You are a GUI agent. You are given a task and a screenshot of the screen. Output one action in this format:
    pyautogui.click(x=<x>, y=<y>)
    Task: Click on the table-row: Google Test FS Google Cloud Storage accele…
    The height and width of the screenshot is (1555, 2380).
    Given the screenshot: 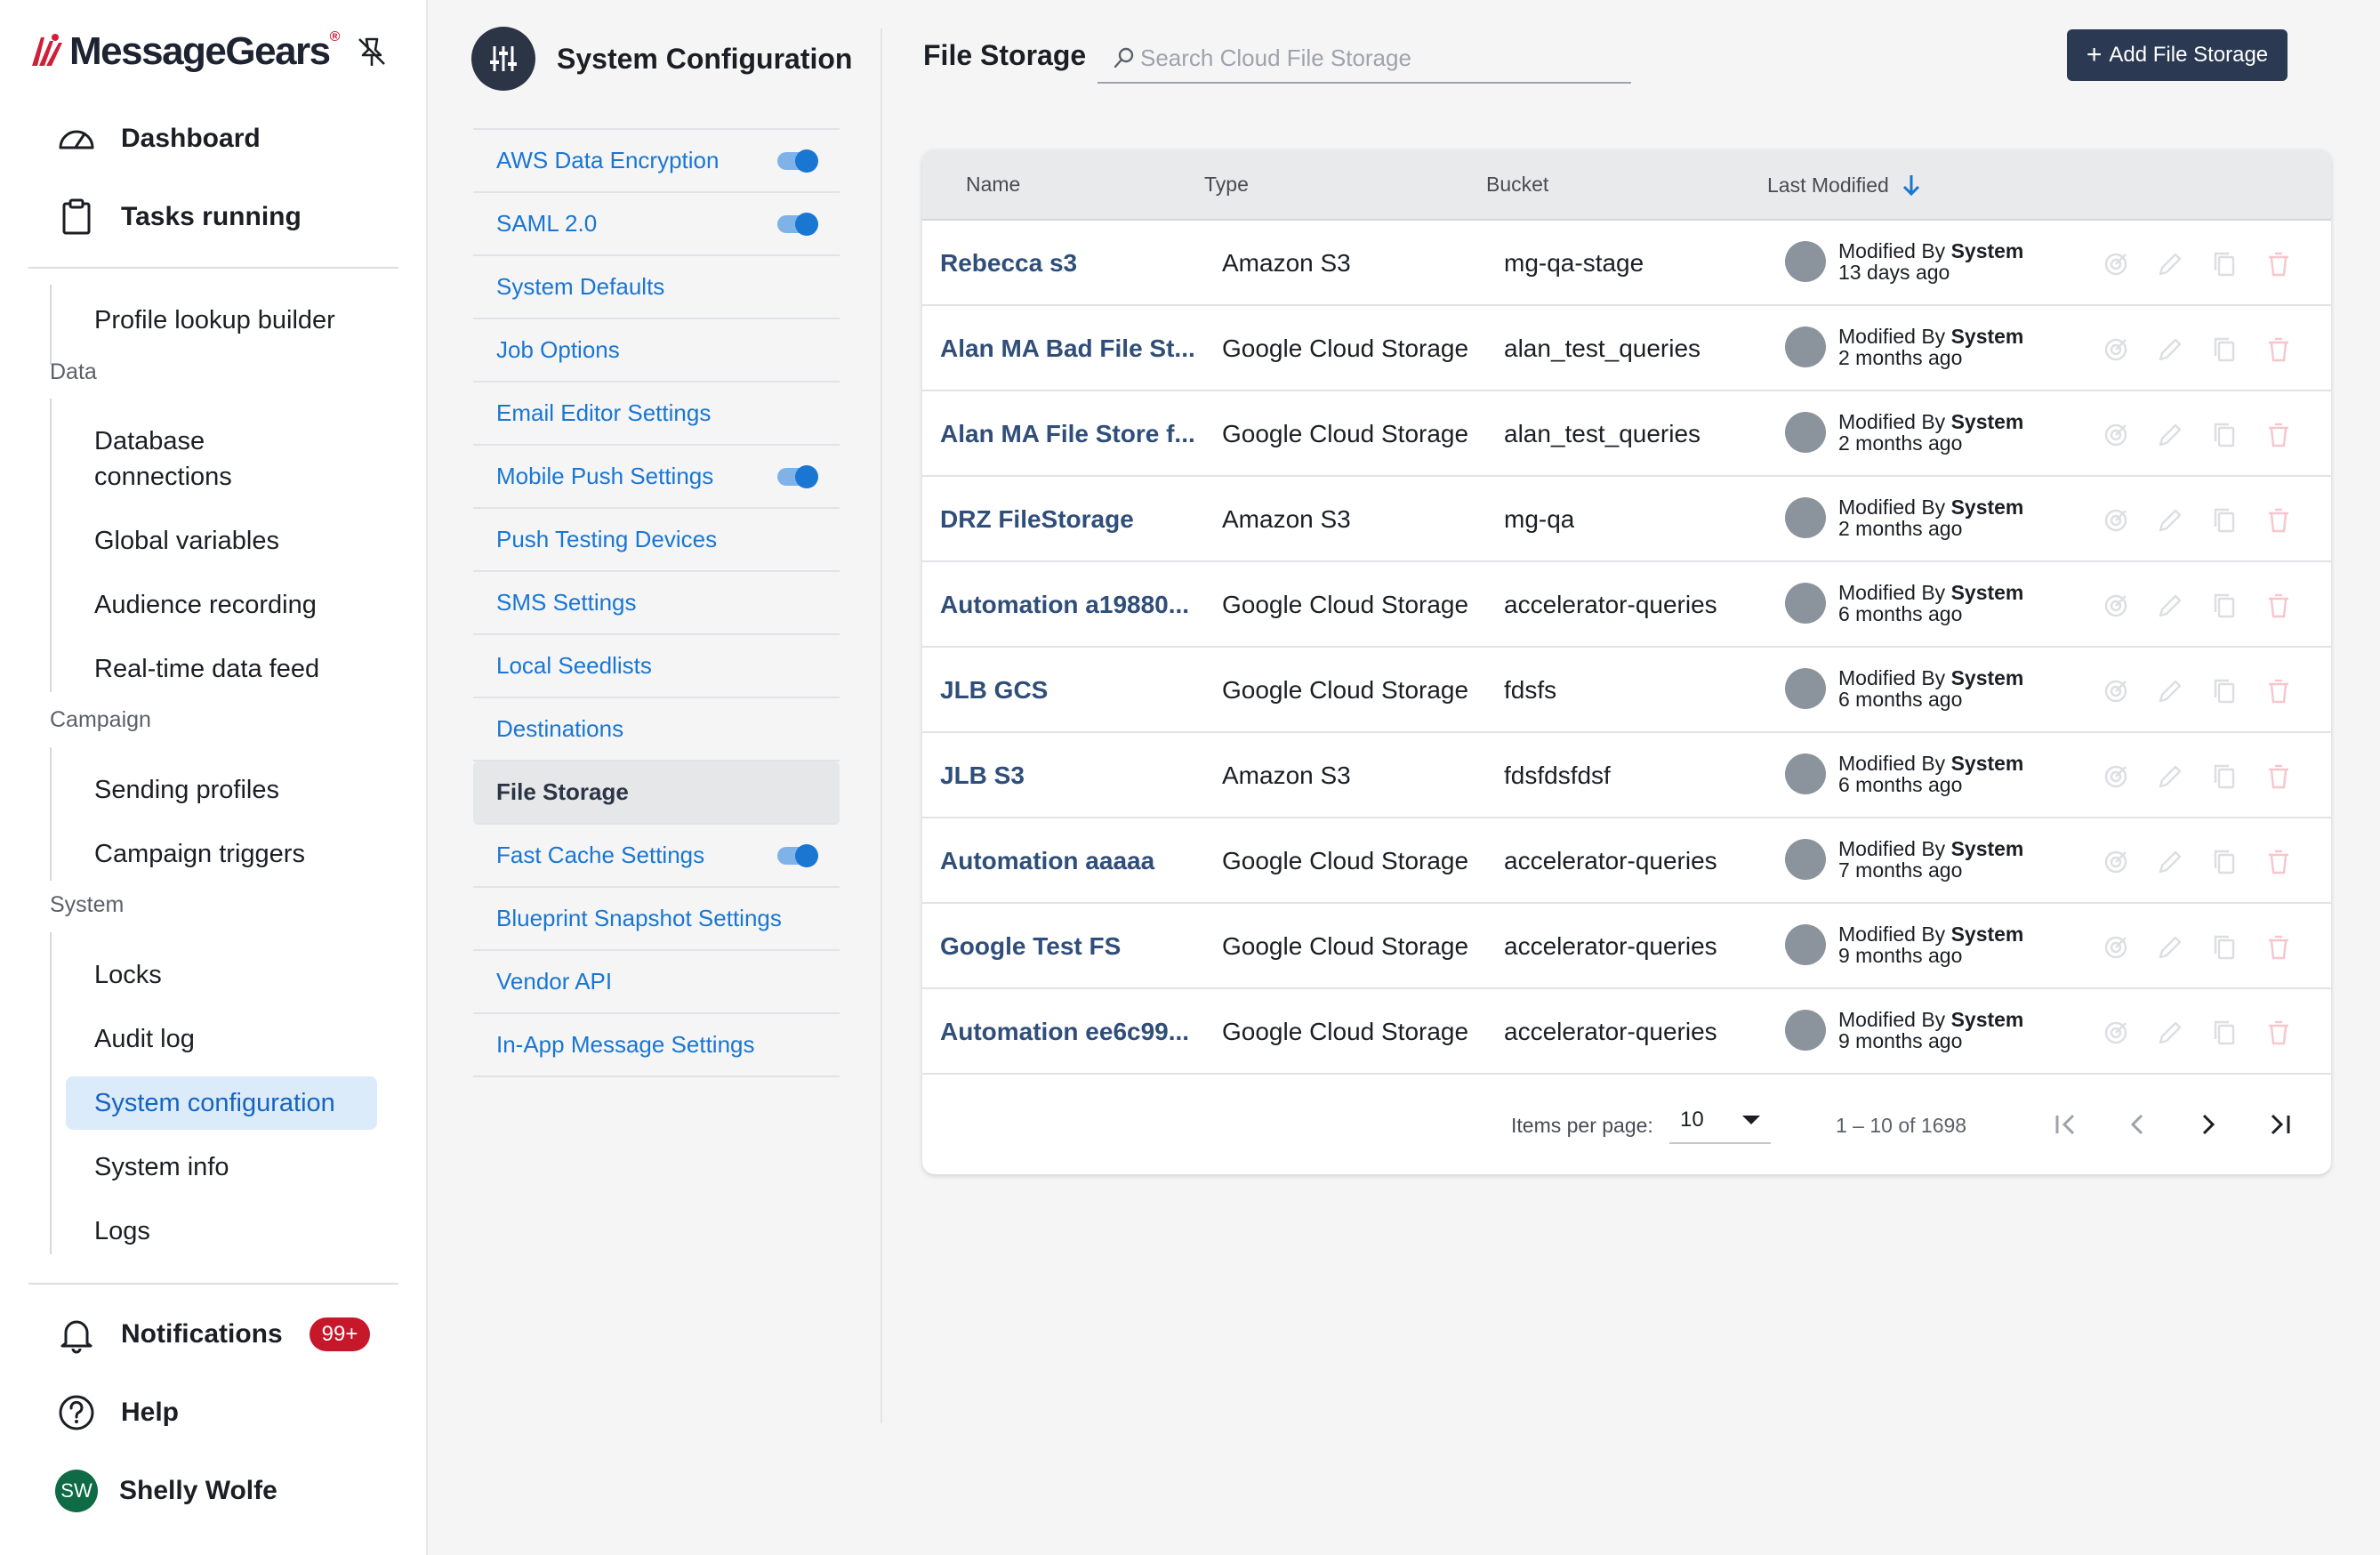 What is the action you would take?
    pyautogui.click(x=1626, y=947)
    